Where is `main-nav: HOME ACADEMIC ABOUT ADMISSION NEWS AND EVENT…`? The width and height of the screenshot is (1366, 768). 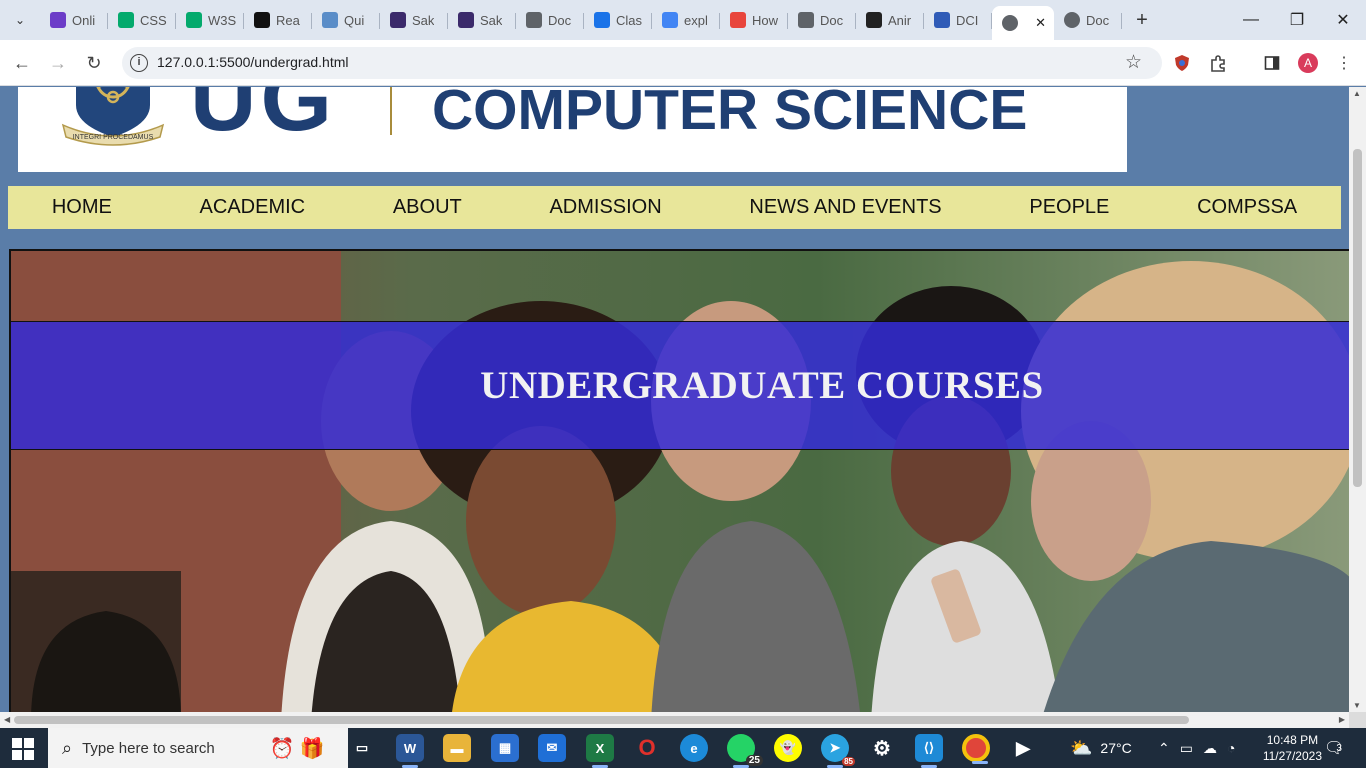
main-nav: HOME ACADEMIC ABOUT ADMISSION NEWS AND EVENT… is located at coordinates (674, 207).